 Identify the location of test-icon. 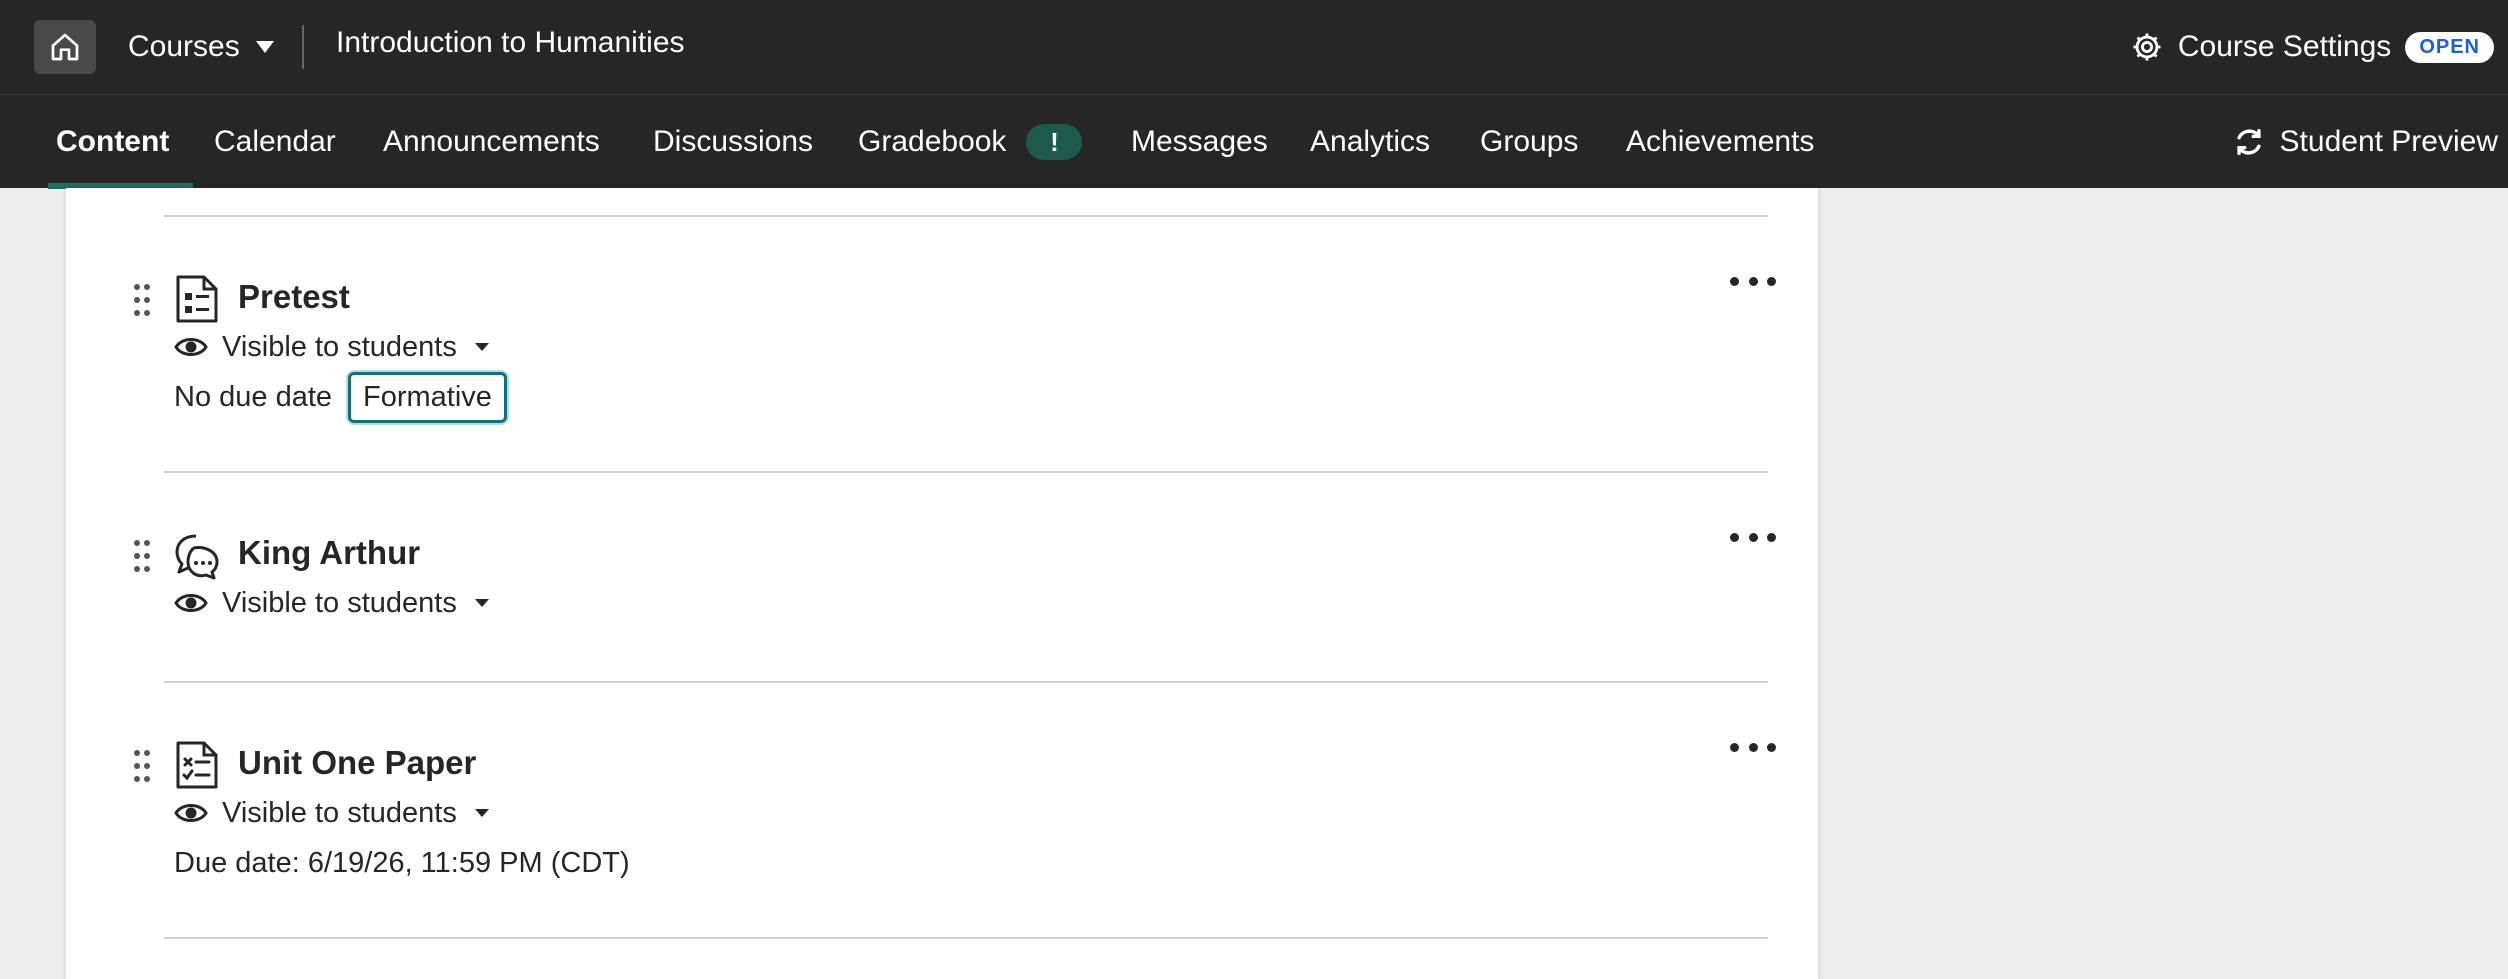
(197, 299).